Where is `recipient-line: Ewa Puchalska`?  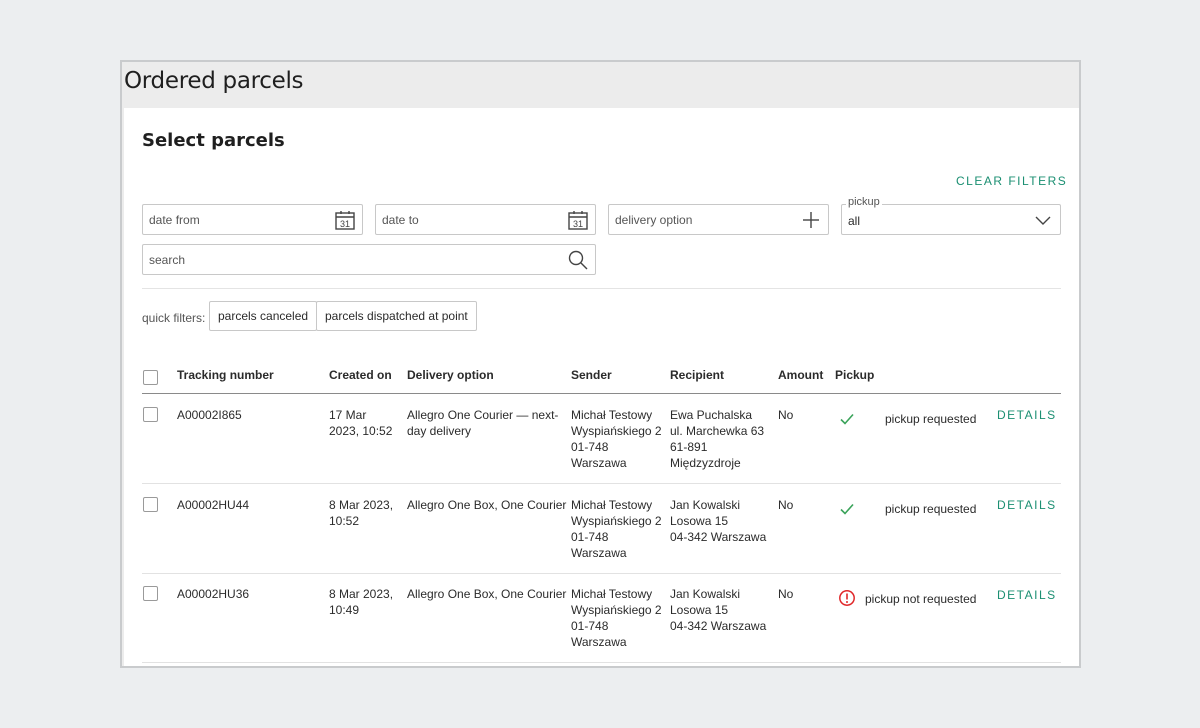 recipient-line: Ewa Puchalska is located at coordinates (711, 415).